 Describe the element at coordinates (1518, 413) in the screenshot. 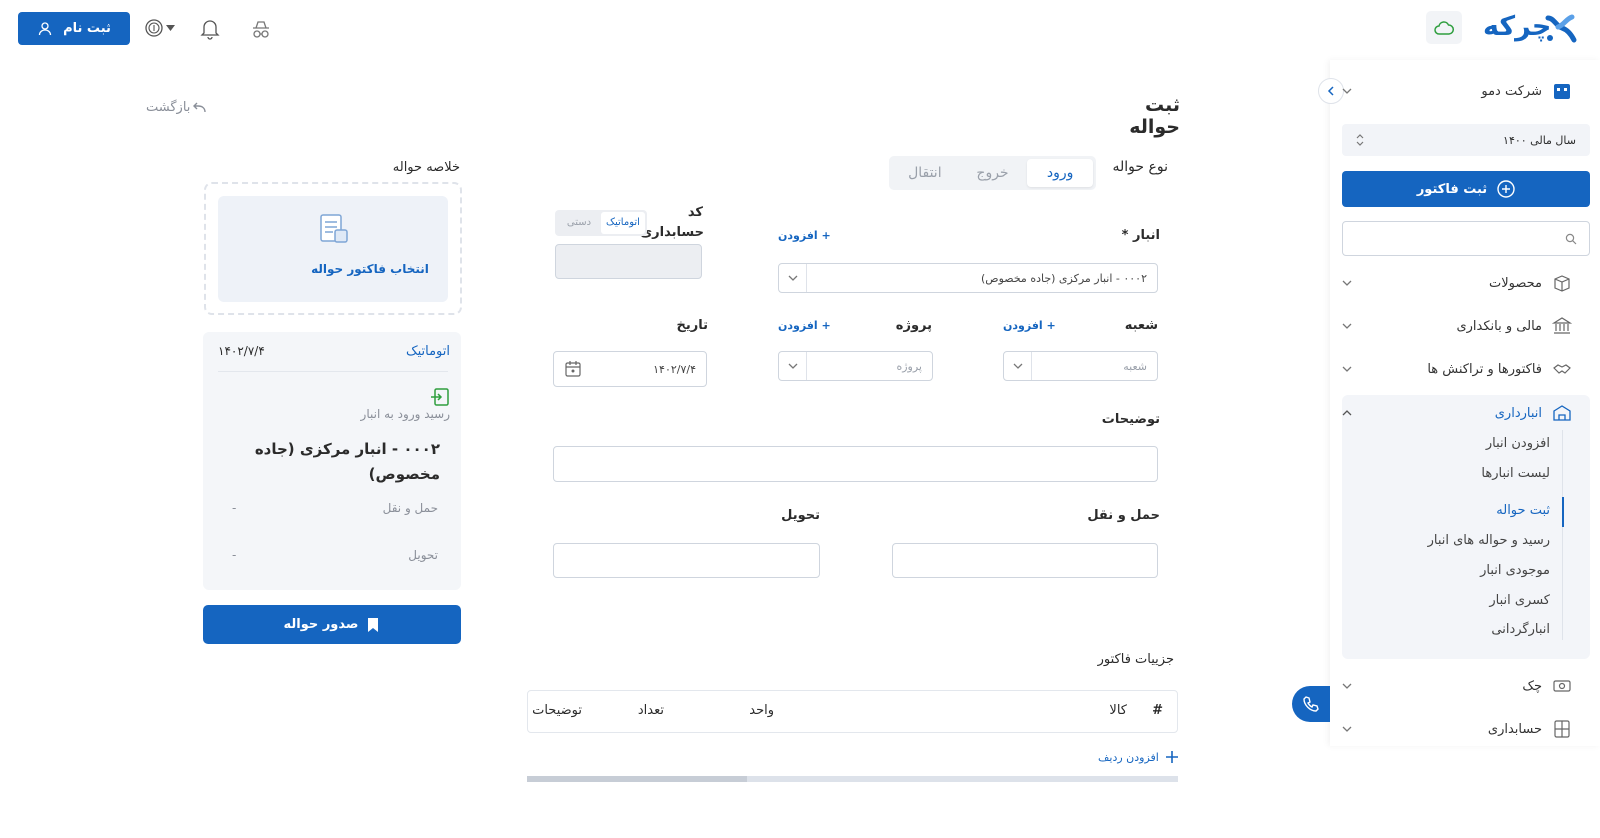

I see `sidebar-item-label: انبارداری` at that location.